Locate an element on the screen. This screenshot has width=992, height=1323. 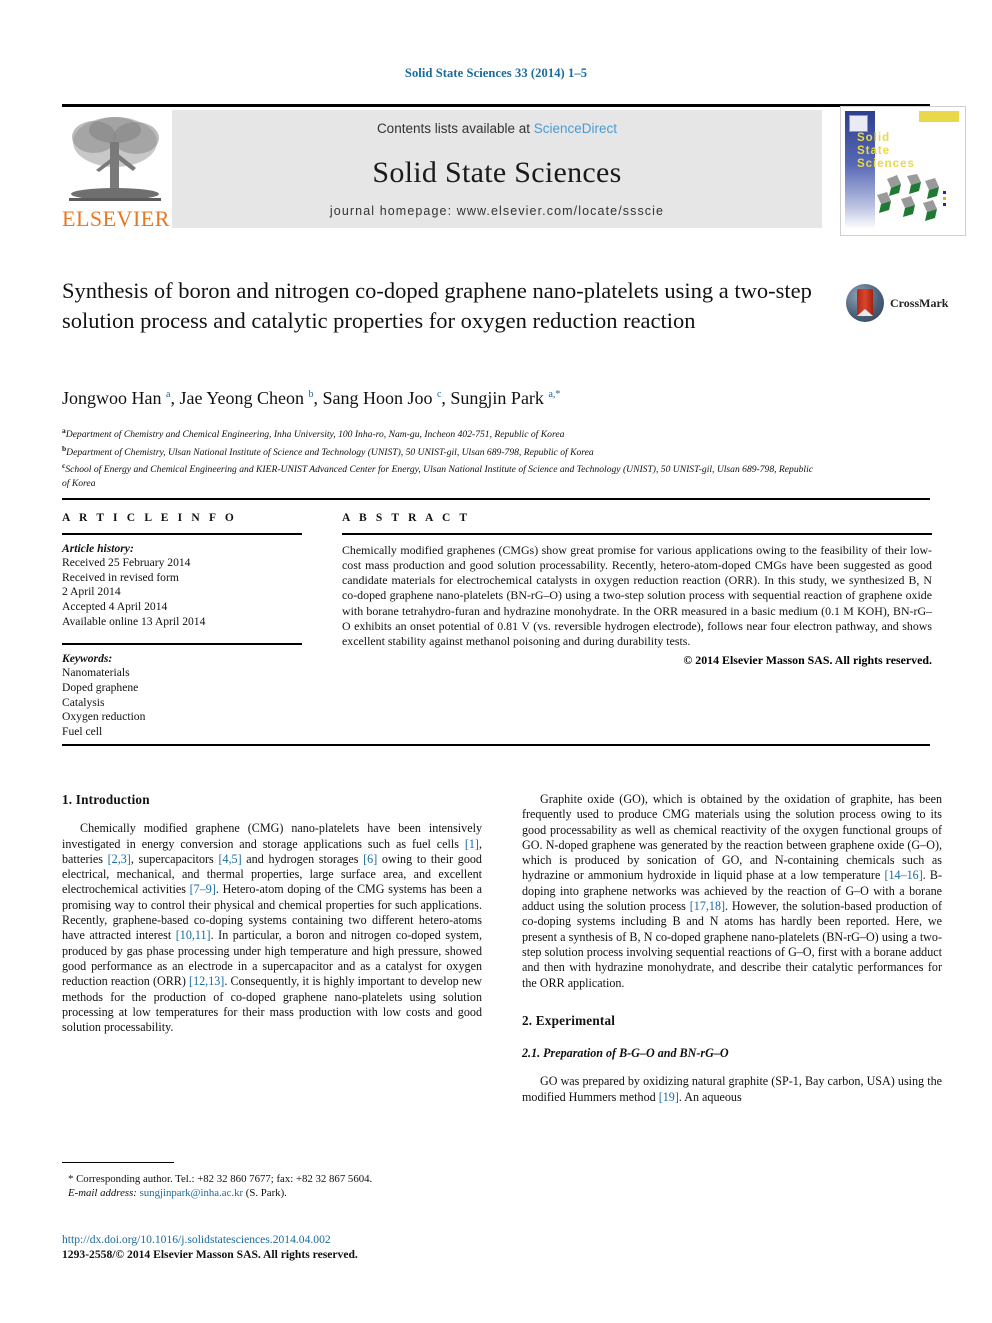
sciencedirect-link: ScienceDirect is located at coordinates (575, 128).